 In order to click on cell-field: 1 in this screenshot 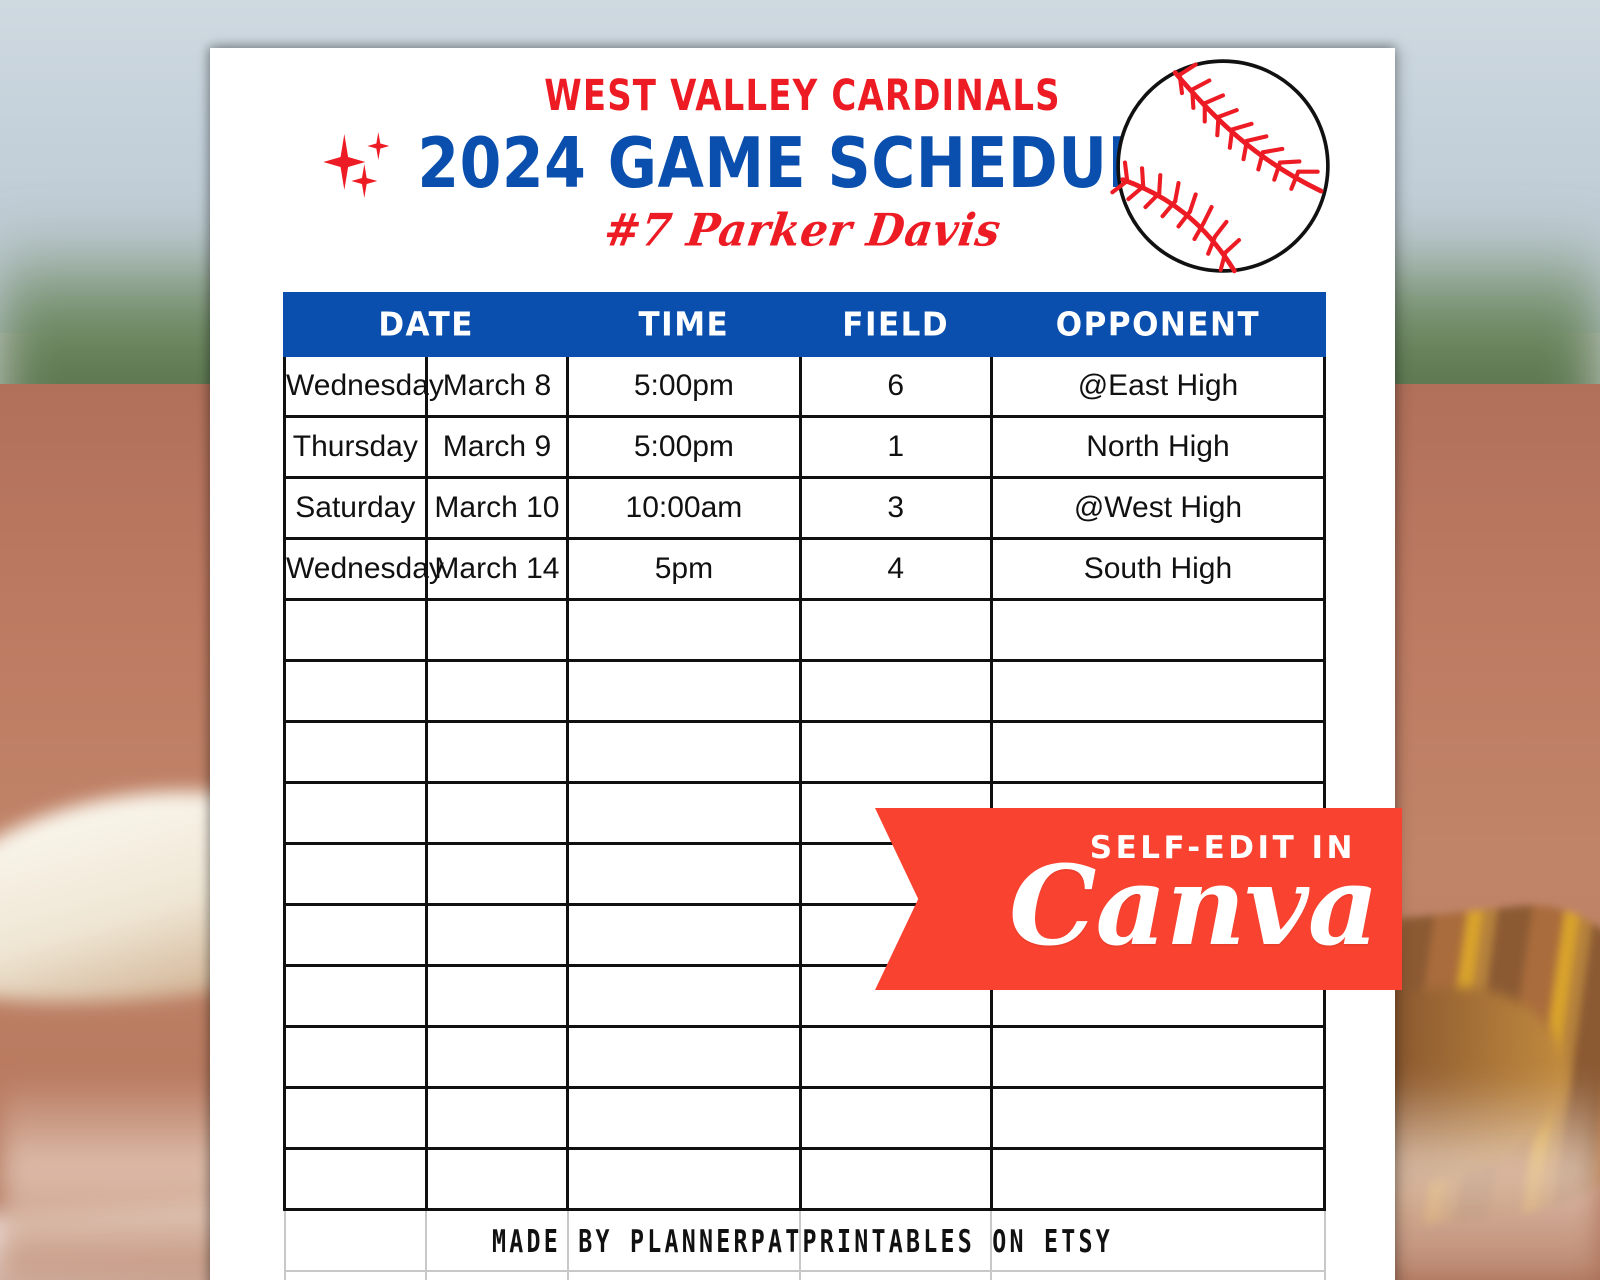, I will do `click(895, 447)`.